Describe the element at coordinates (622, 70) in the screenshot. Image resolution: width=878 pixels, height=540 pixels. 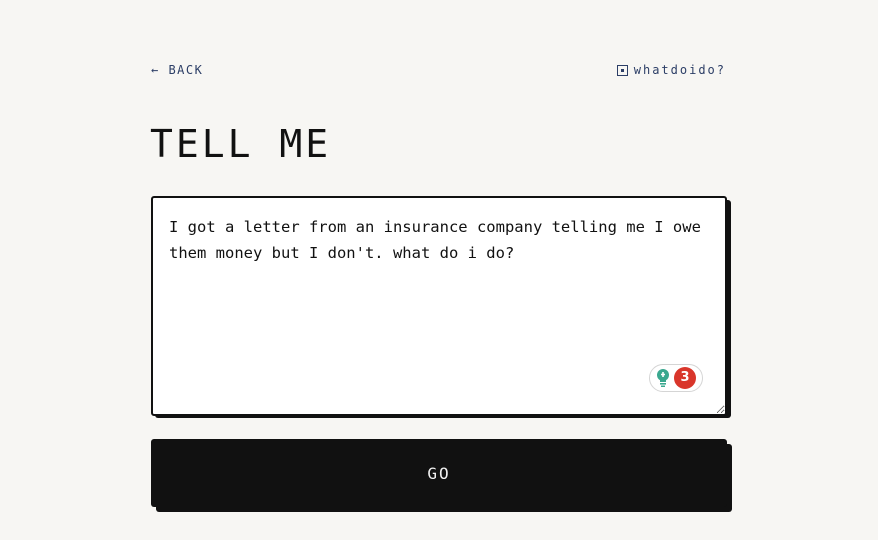
I see `brand-logo-icon` at that location.